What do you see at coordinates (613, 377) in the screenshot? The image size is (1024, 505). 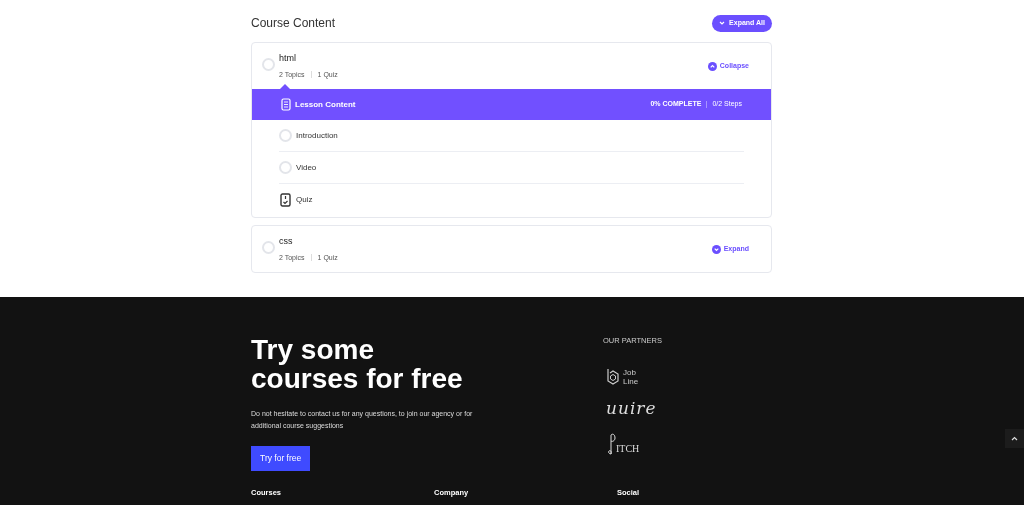 I see `hexagon-logo-icon` at bounding box center [613, 377].